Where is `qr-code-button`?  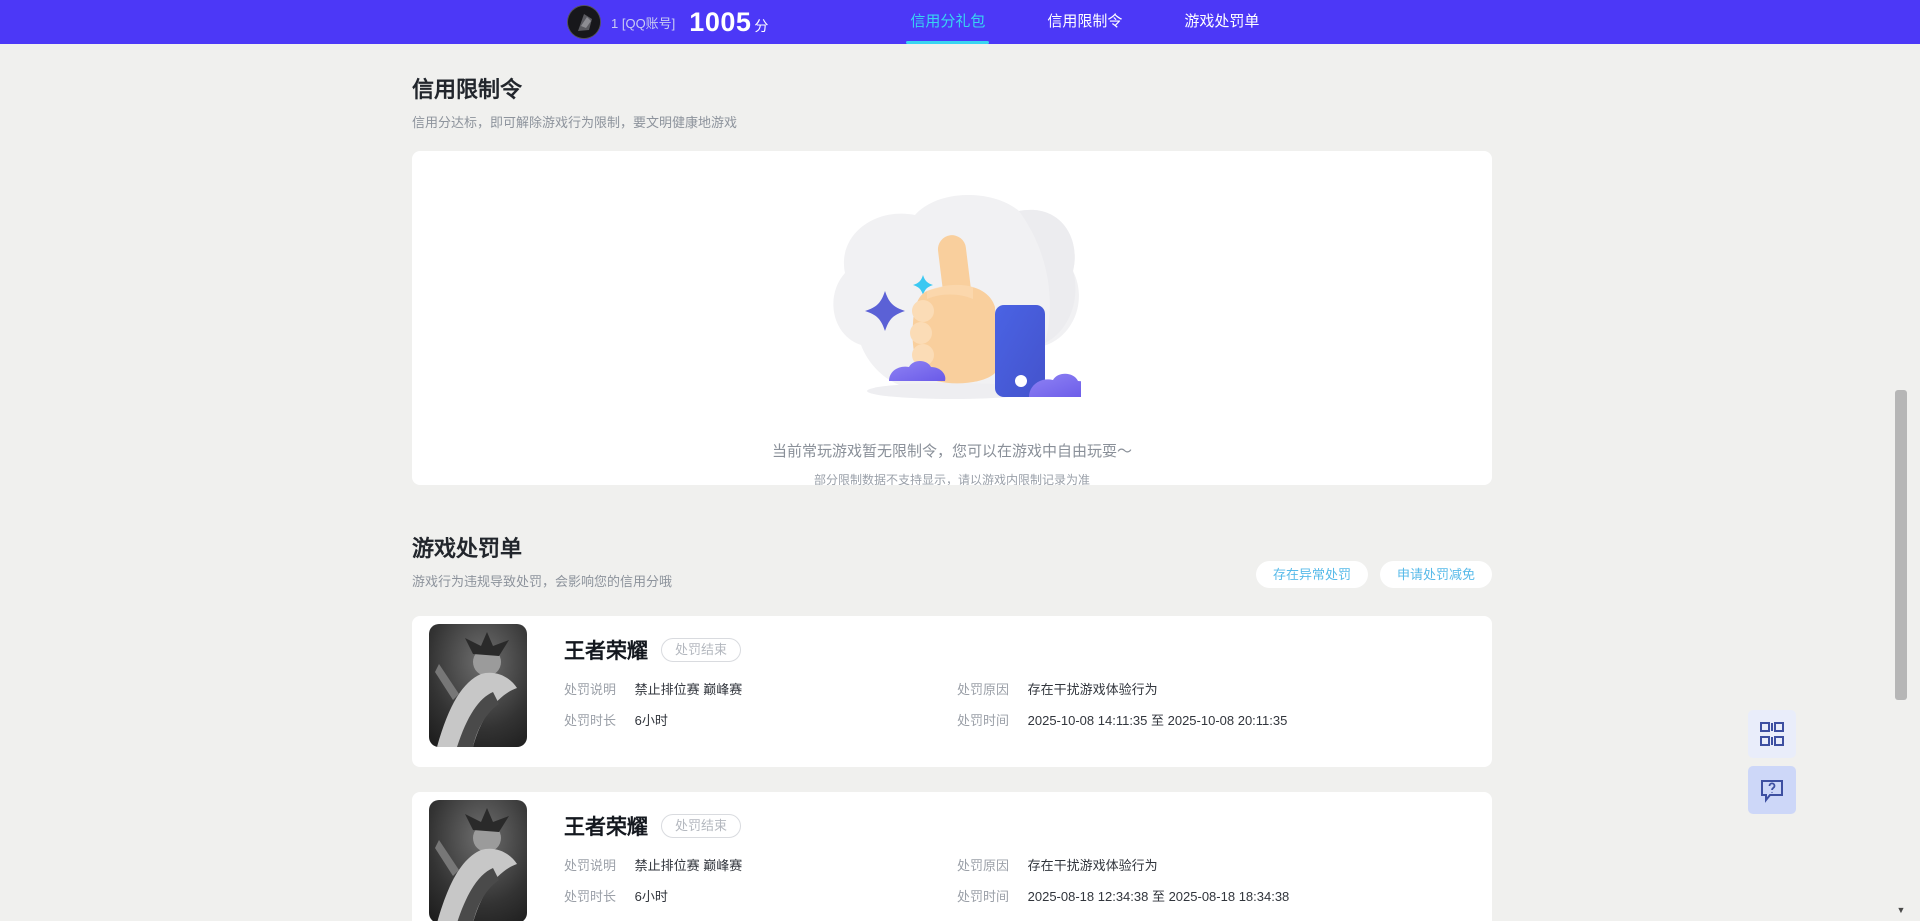 qr-code-button is located at coordinates (1772, 734).